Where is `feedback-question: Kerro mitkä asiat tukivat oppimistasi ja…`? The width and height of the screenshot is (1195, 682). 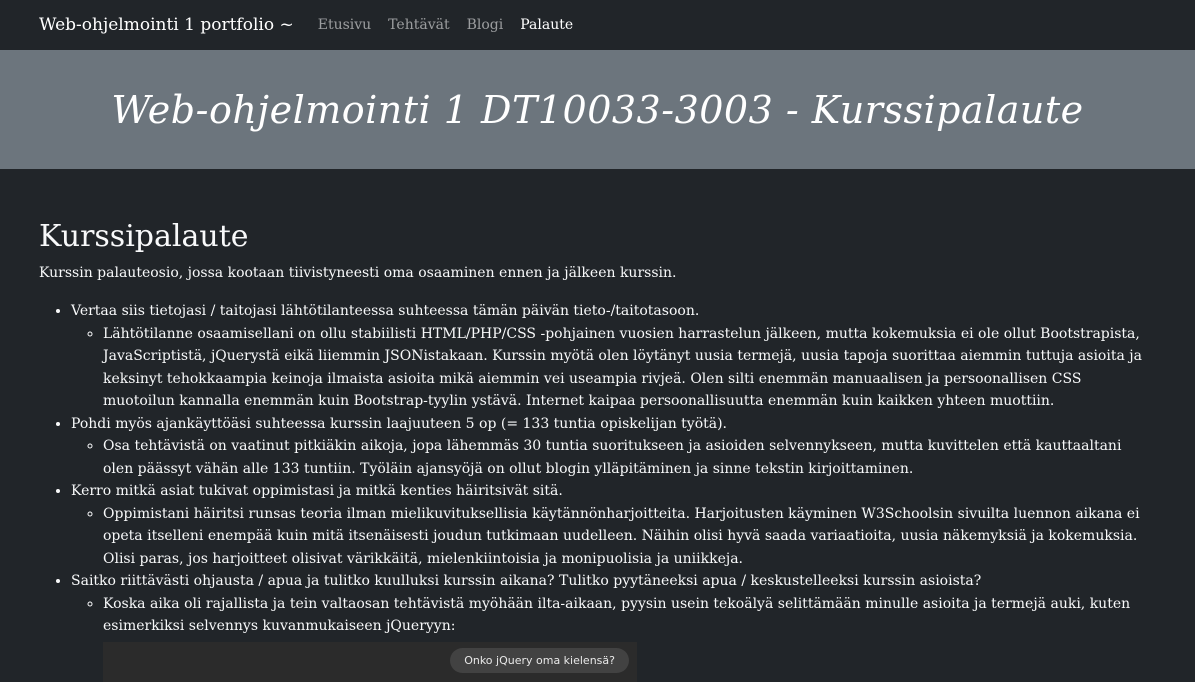 feedback-question: Kerro mitkä asiat tukivat oppimistasi ja… is located at coordinates (317, 491).